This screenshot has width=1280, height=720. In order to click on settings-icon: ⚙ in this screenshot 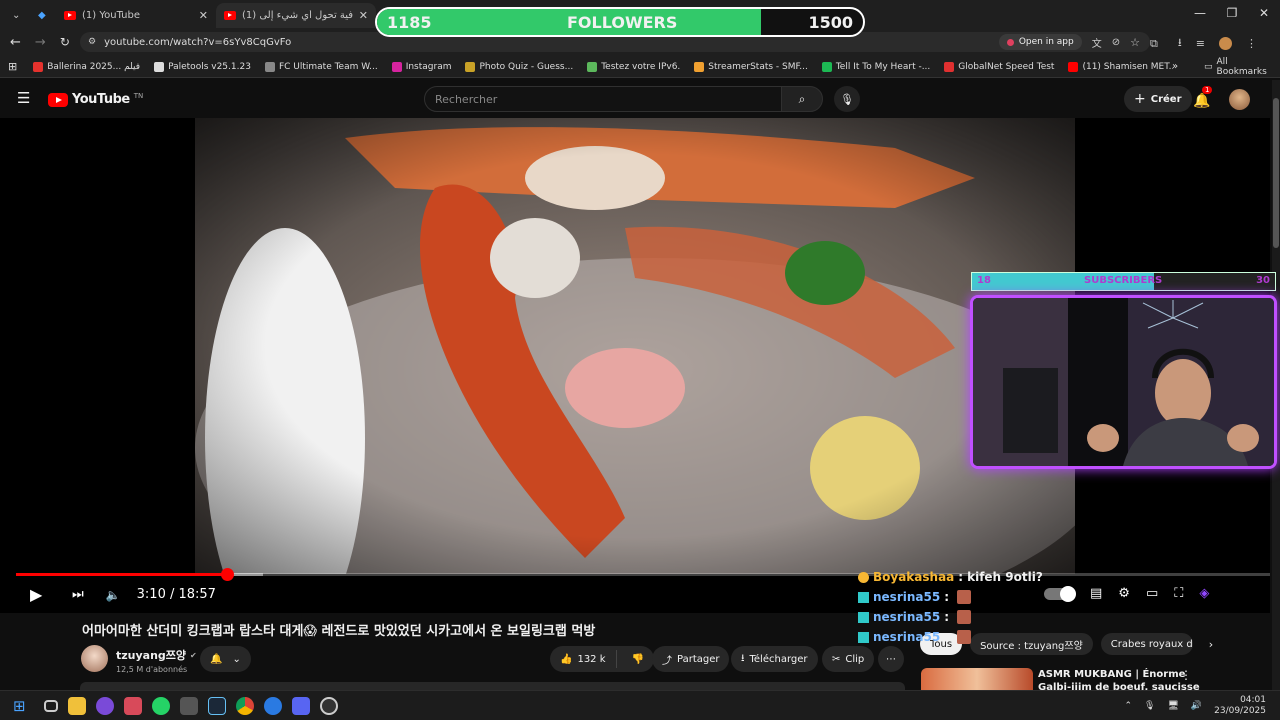, I will do `click(1124, 593)`.